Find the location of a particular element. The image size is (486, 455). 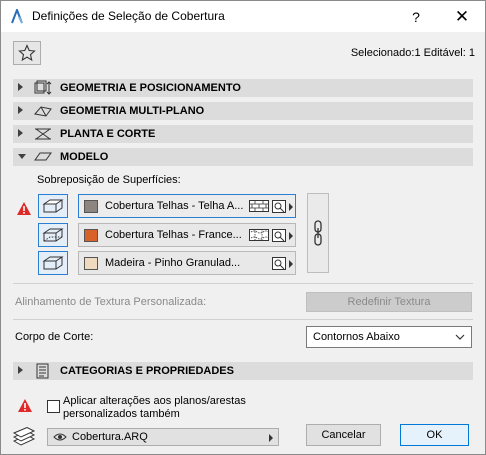

favorite-value: Cobertura.ARQ is located at coordinates (110, 437).